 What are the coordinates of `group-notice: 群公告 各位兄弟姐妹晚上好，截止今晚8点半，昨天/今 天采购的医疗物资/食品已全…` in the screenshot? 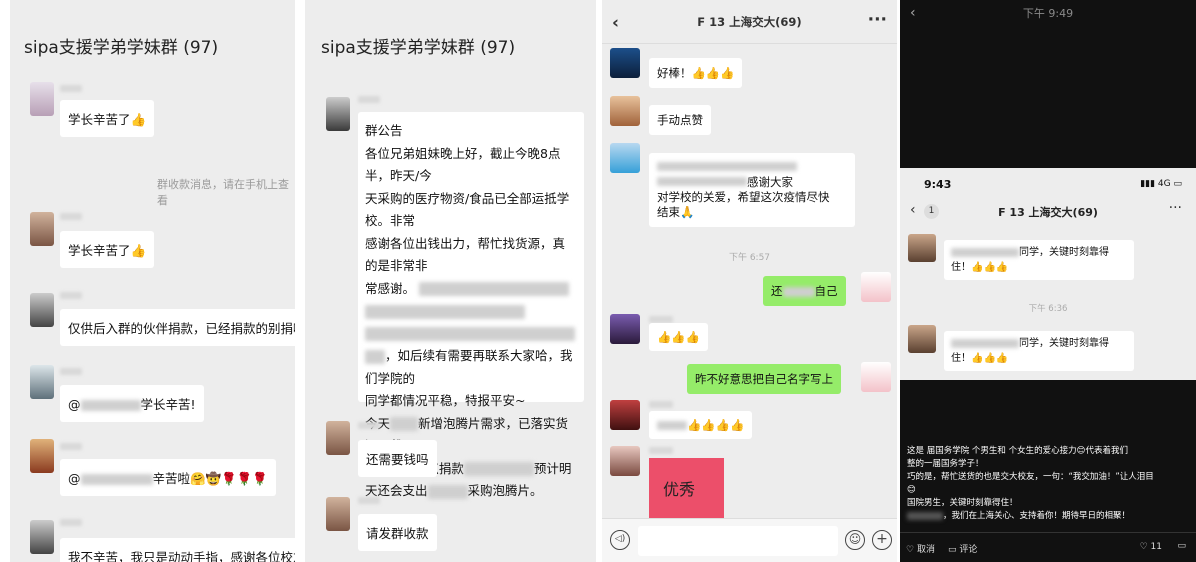 It's located at (471, 305).